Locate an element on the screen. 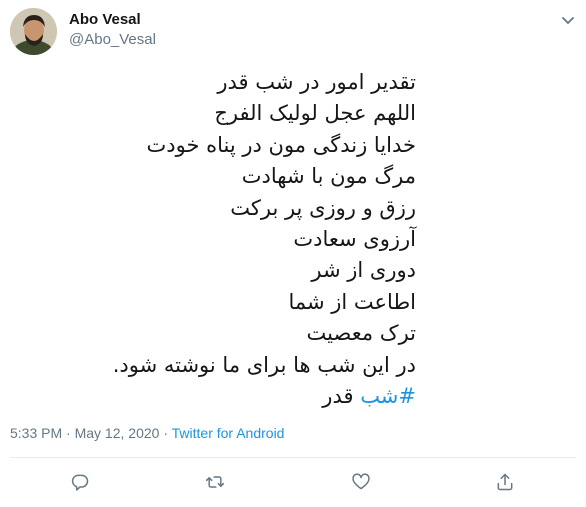 The image size is (586, 507). retweet-icon is located at coordinates (215, 482).